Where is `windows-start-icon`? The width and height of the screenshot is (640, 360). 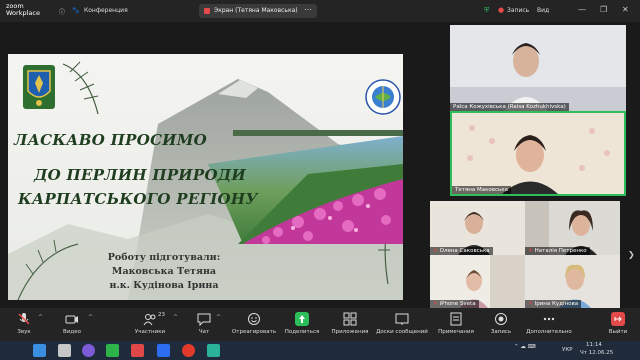 windows-start-icon is located at coordinates (39, 350).